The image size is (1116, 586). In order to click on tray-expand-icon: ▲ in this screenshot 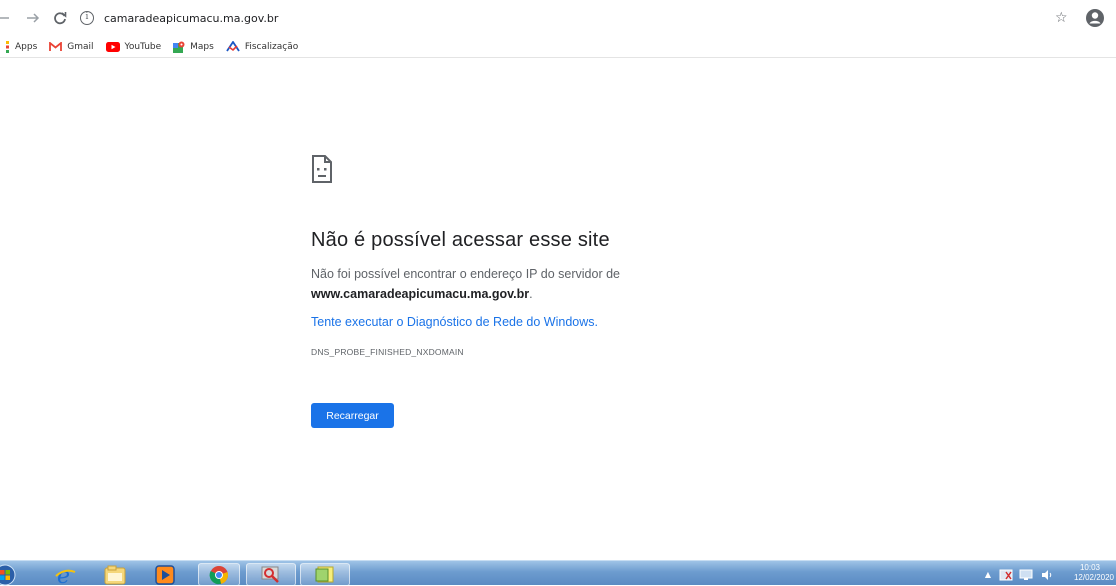, I will do `click(988, 574)`.